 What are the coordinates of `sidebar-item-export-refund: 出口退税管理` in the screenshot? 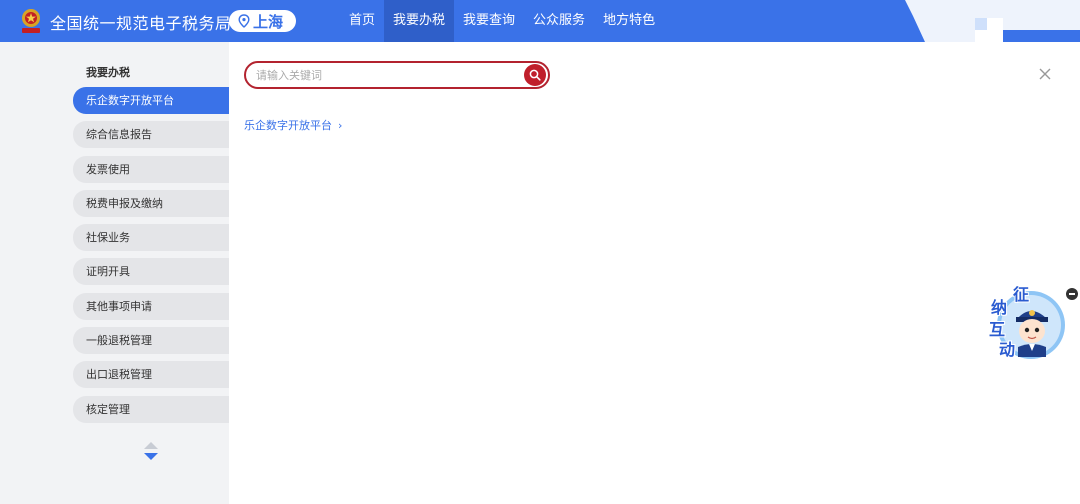 It's located at (151, 375).